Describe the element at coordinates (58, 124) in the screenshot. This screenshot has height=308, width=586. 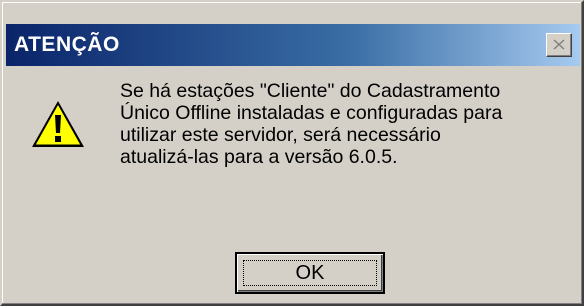
I see `warning-icon` at that location.